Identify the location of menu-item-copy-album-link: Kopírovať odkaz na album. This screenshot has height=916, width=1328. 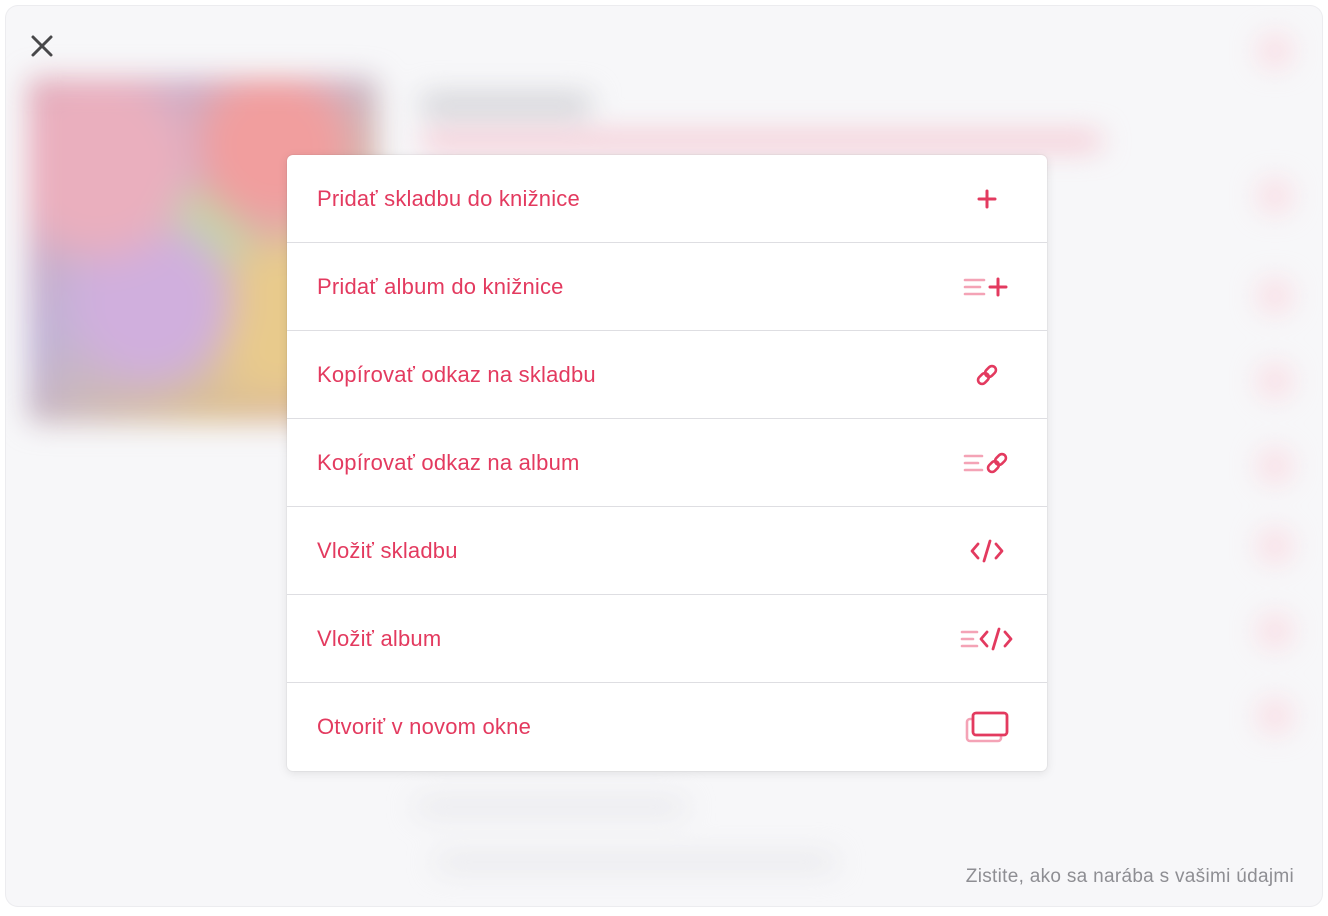
(667, 463).